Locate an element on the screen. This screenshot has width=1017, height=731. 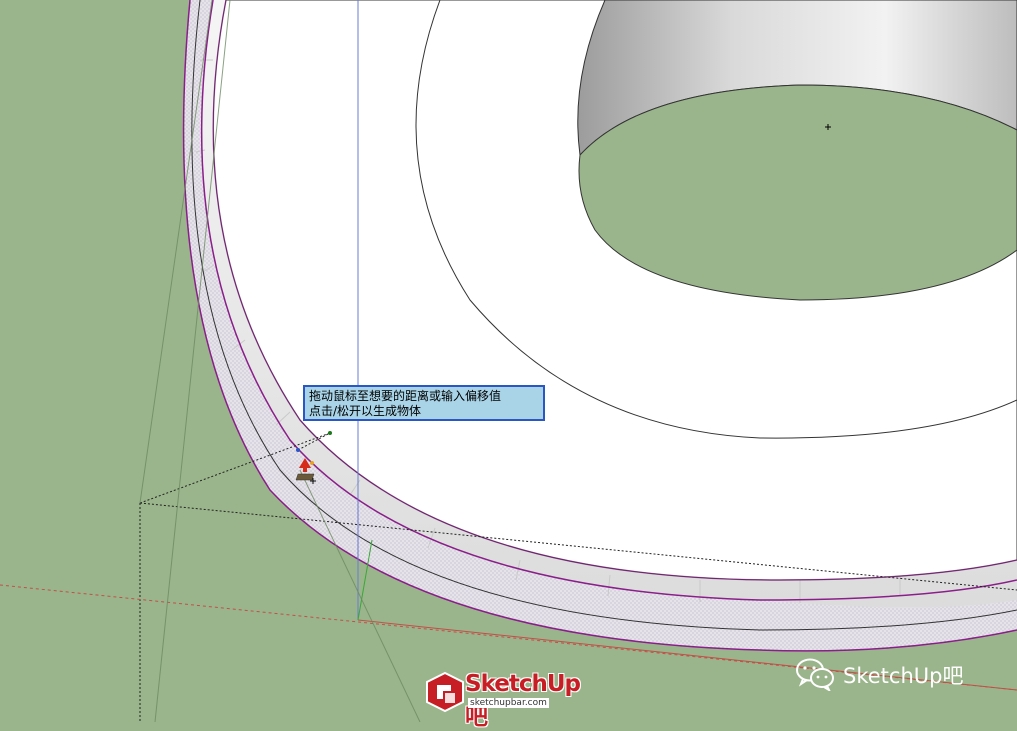
sketchup-bar-logo: SketchUp吧 sketchupbar.com is located at coordinates (510, 699).